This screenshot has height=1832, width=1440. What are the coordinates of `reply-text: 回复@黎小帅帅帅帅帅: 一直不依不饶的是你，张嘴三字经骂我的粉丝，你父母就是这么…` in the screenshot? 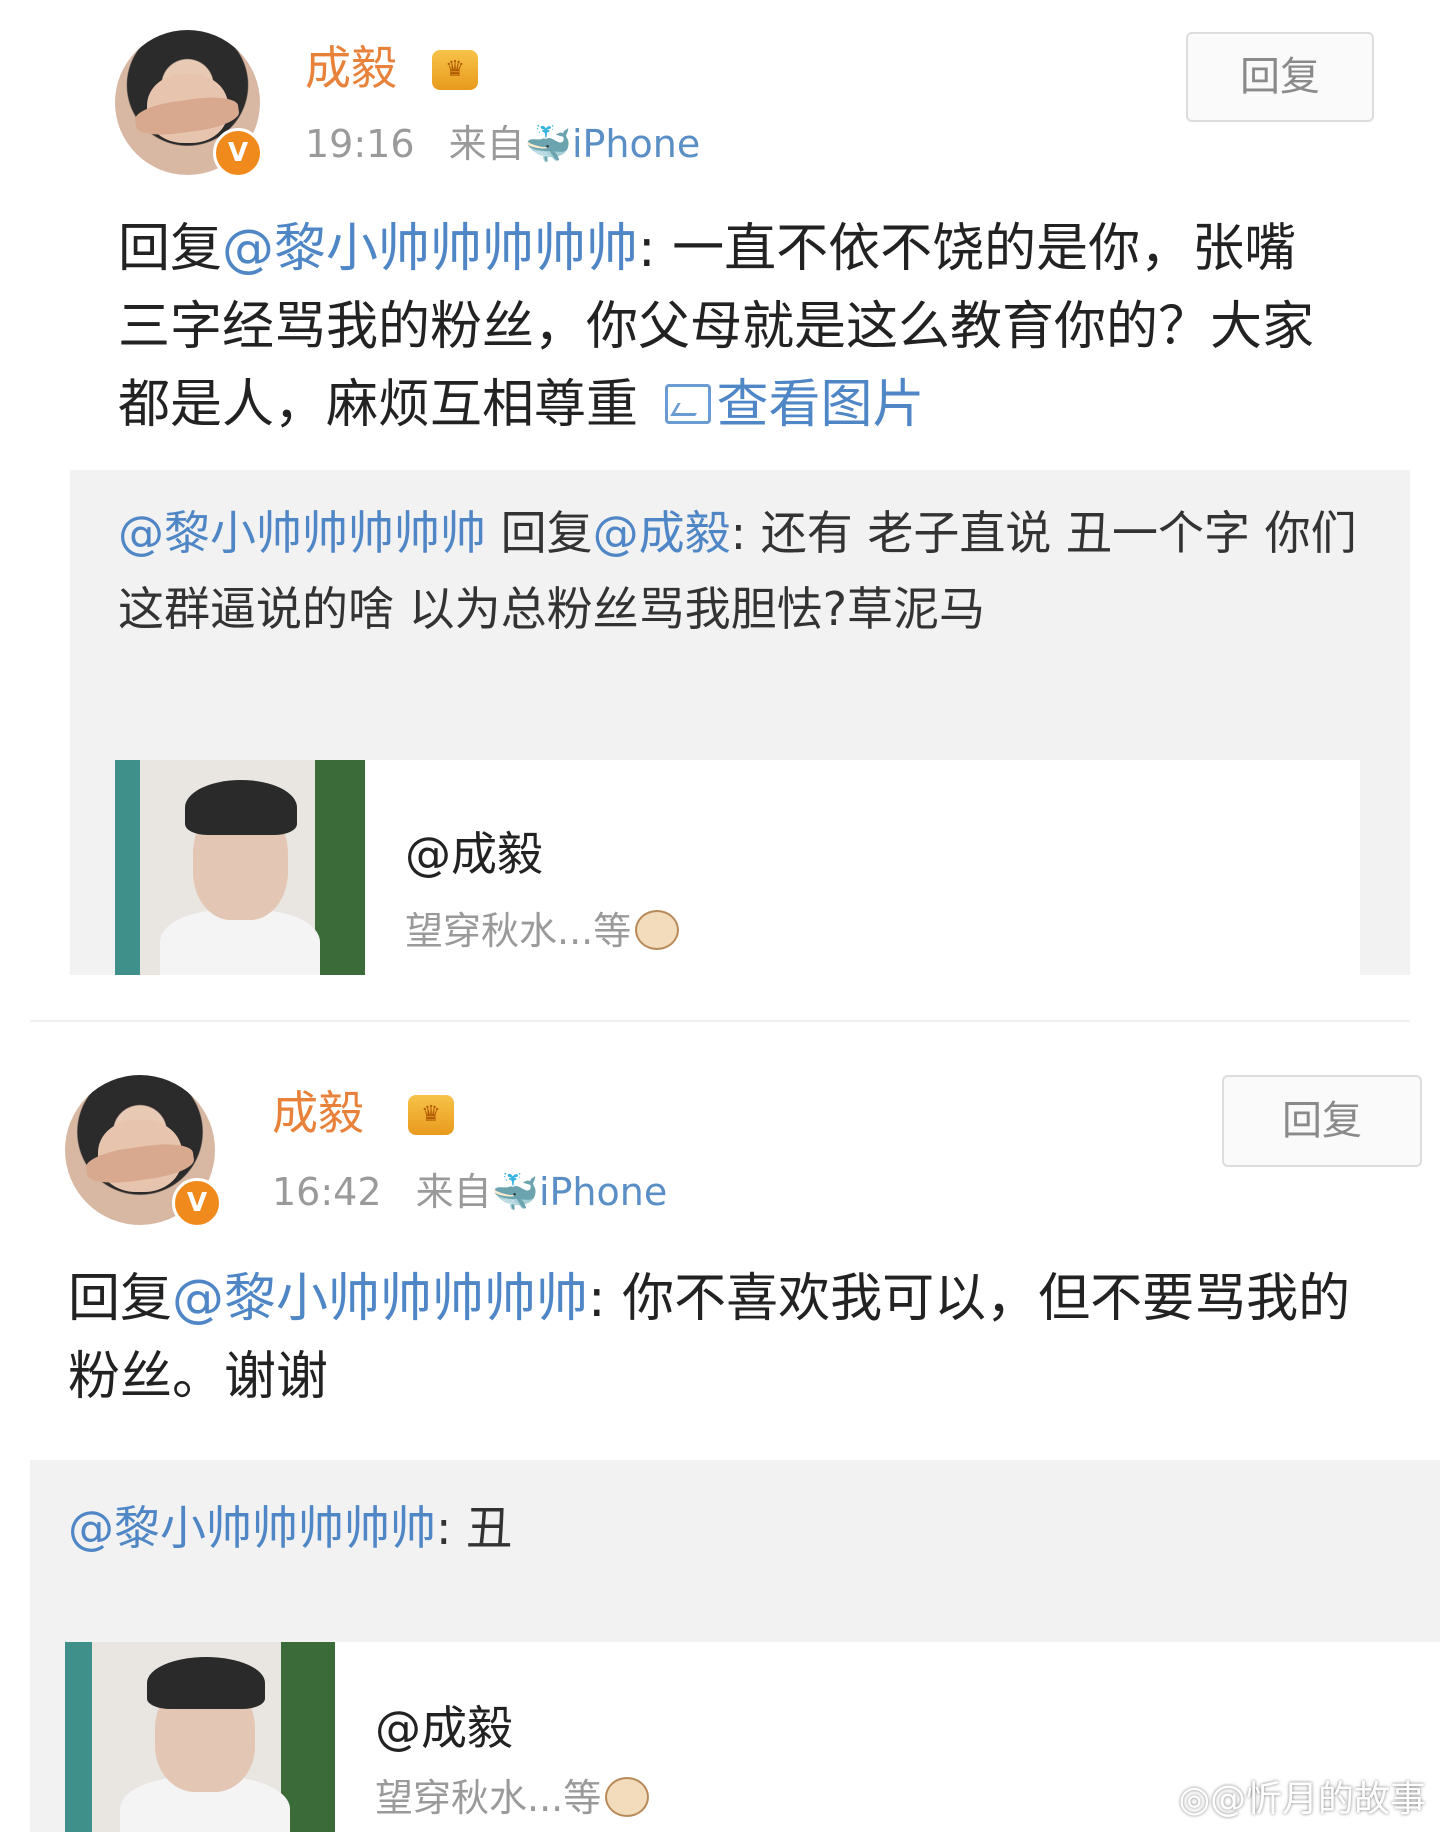 It's located at (733, 327).